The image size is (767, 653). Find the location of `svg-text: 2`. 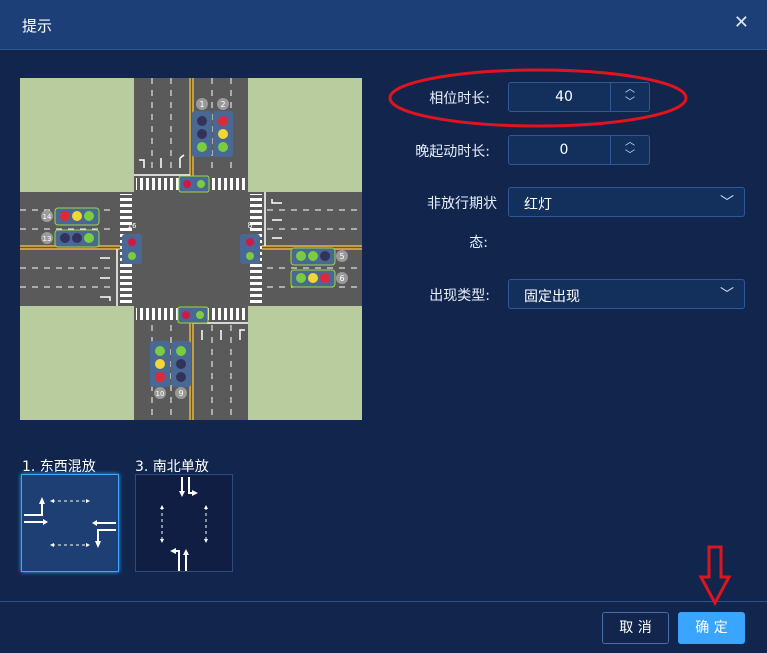

svg-text: 2 is located at coordinates (222, 104).